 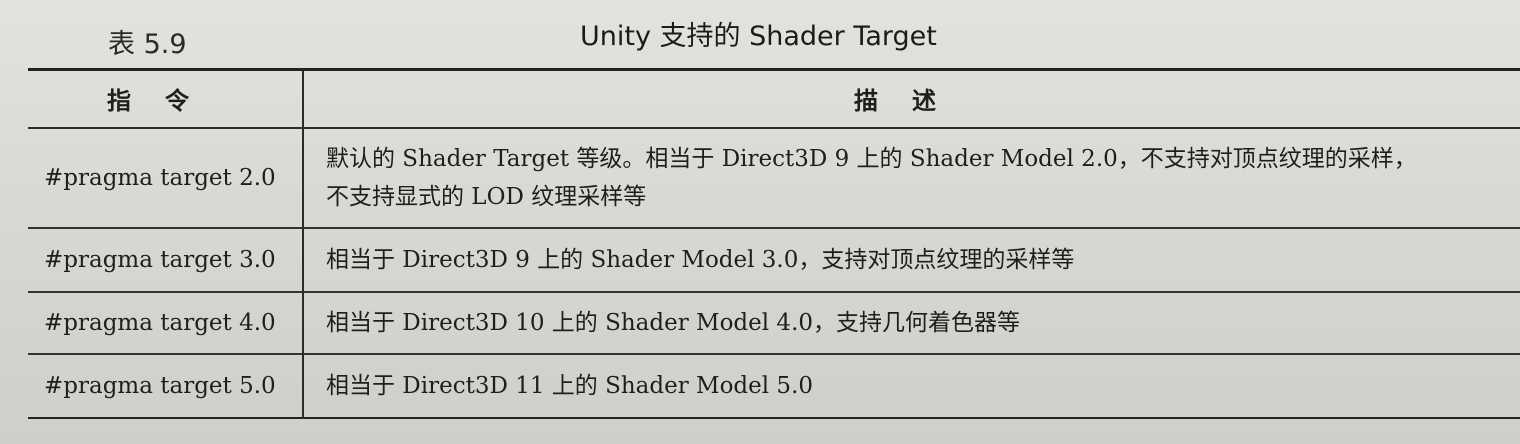 I want to click on table-number: 表 5.9, so click(x=147, y=44).